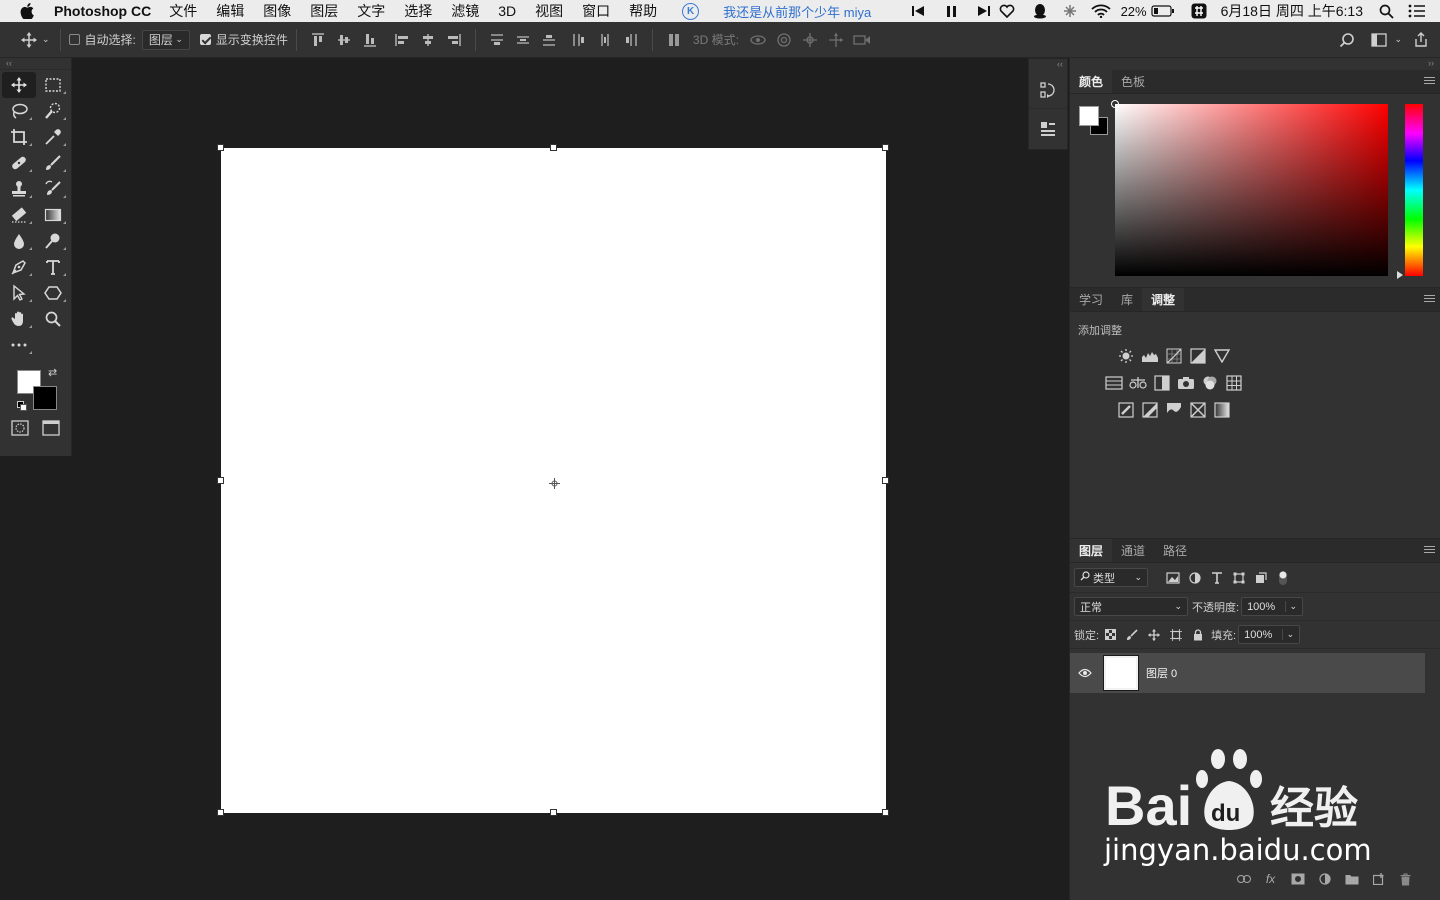 This screenshot has width=1440, height=900. I want to click on opacity-input: 100% ⌄, so click(1272, 606).